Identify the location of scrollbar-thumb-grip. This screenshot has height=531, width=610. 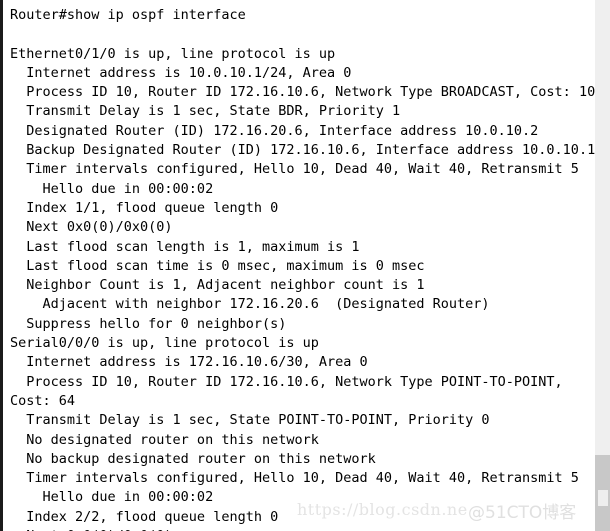
(603, 498).